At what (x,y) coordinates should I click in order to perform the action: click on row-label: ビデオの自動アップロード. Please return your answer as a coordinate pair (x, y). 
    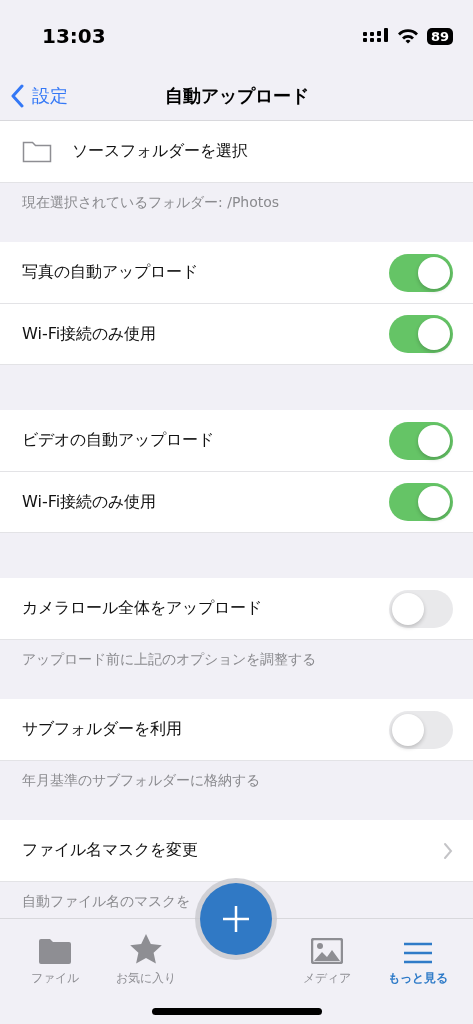
    Looking at the image, I should click on (118, 440).